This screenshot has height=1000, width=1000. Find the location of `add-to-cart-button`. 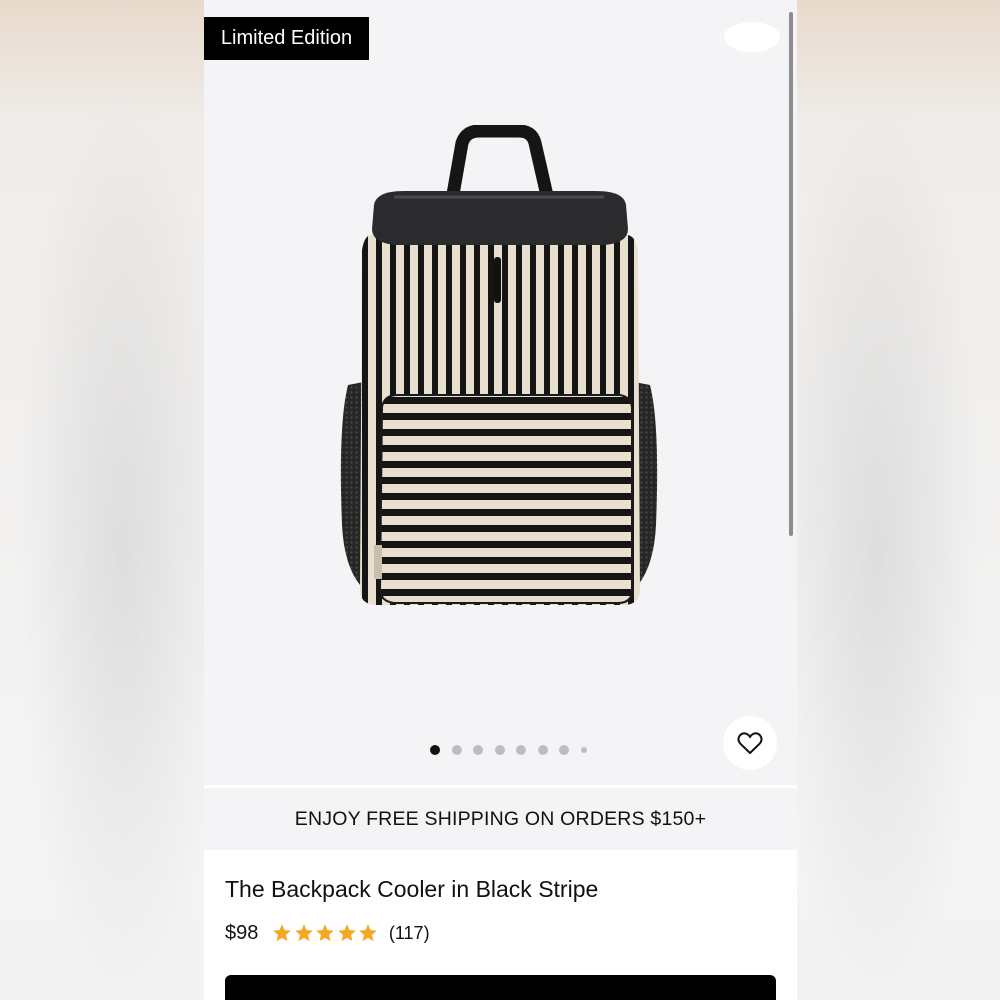

add-to-cart-button is located at coordinates (500, 987).